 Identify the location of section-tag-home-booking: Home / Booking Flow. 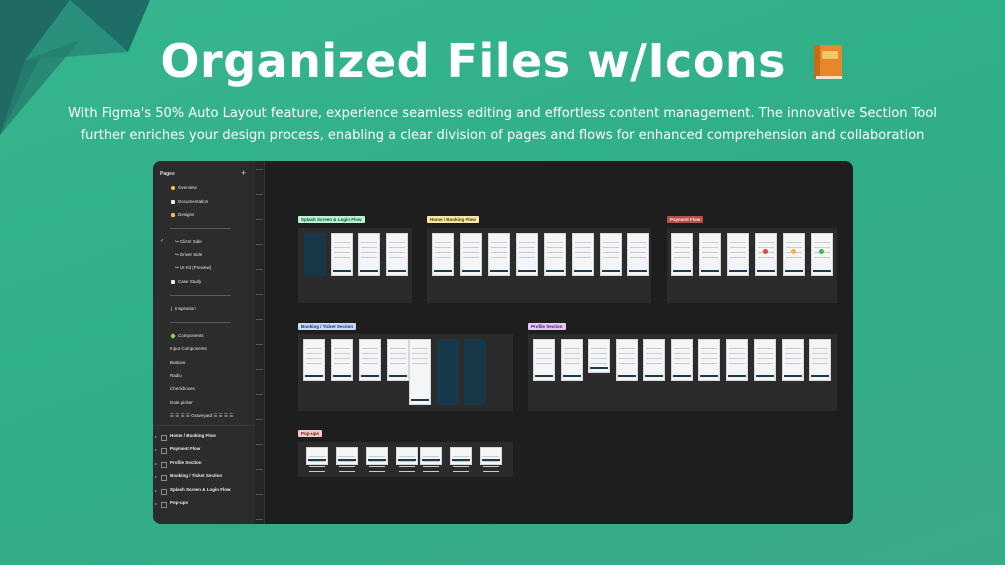
(453, 219).